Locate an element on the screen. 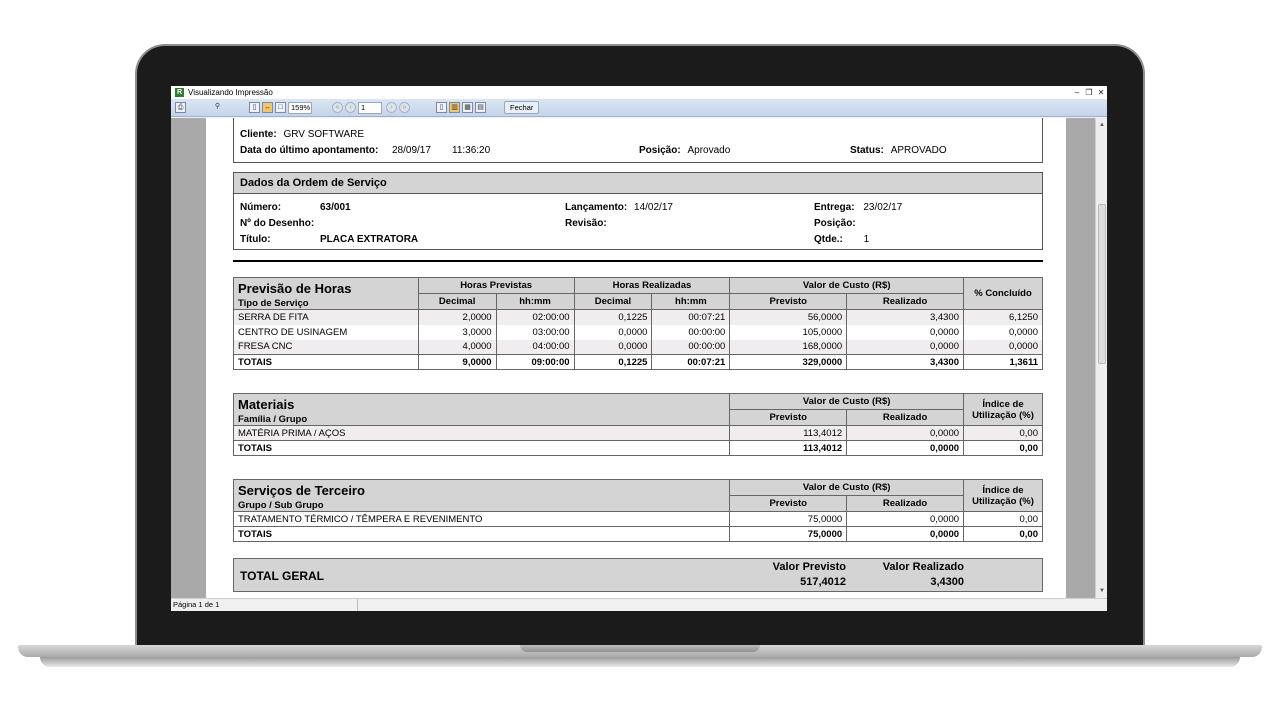 The width and height of the screenshot is (1280, 720). next-page-icon: › is located at coordinates (391, 107).